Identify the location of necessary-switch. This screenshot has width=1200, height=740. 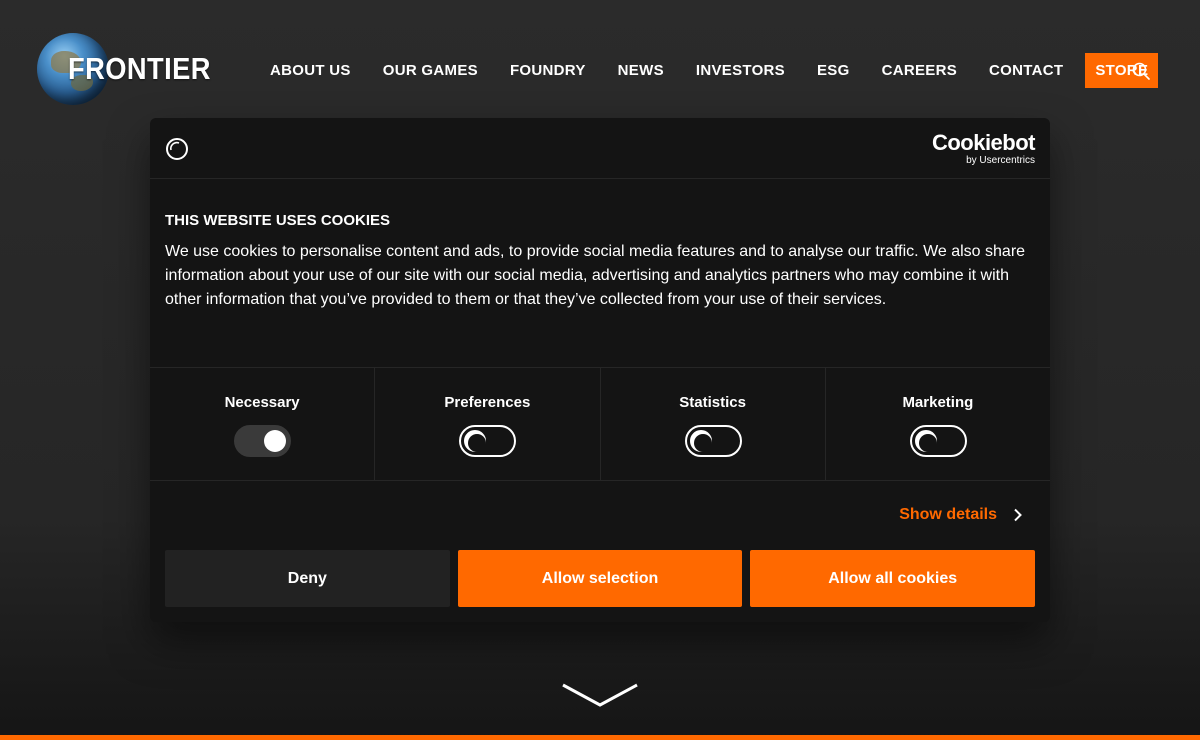
(263, 441).